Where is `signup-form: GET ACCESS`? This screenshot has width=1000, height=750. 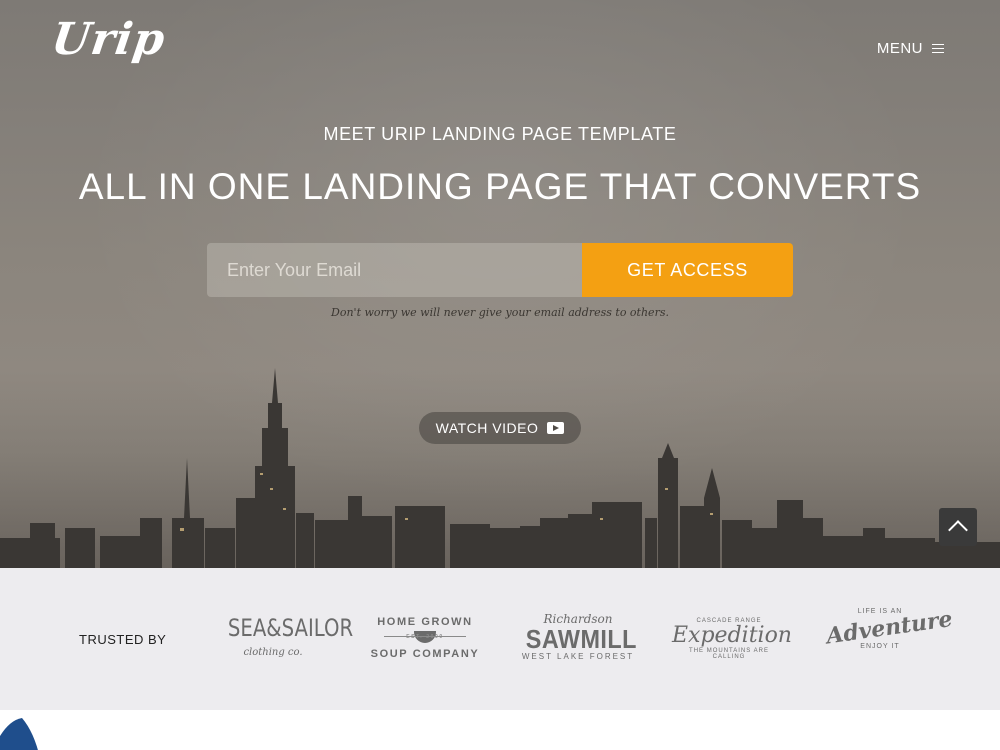 signup-form: GET ACCESS is located at coordinates (500, 270).